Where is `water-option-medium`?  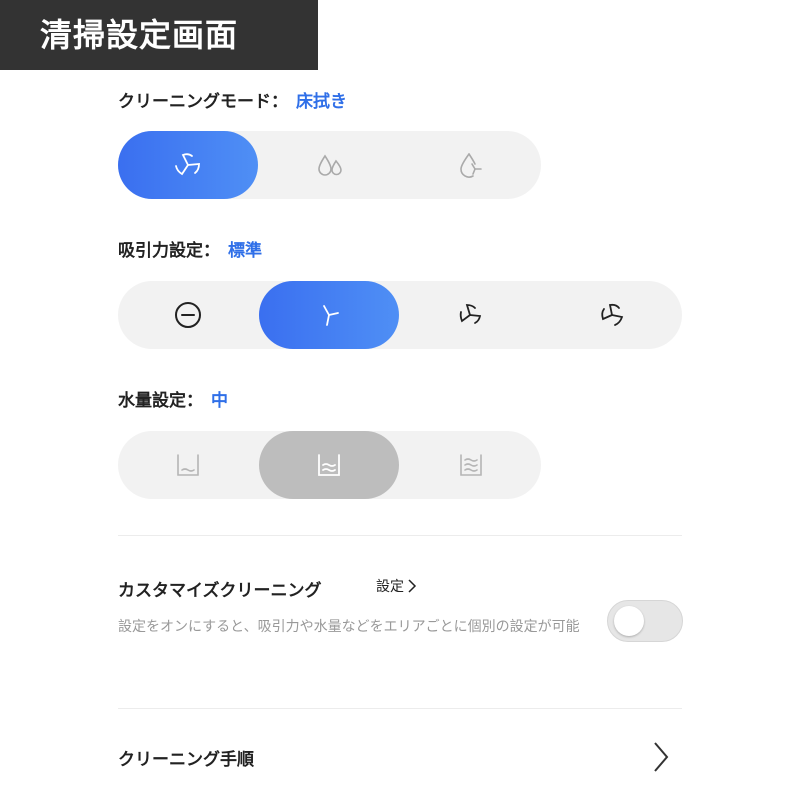
water-option-medium is located at coordinates (329, 465).